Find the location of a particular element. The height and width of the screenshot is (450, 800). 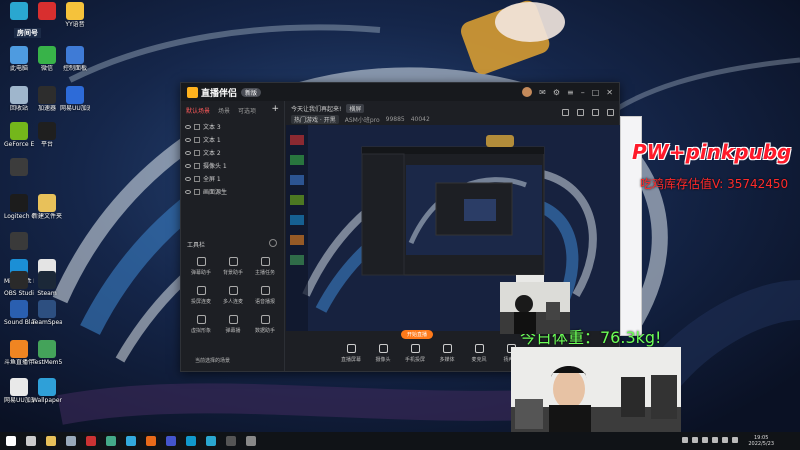

taskbar-app-edge-icon is located at coordinates (191, 441).